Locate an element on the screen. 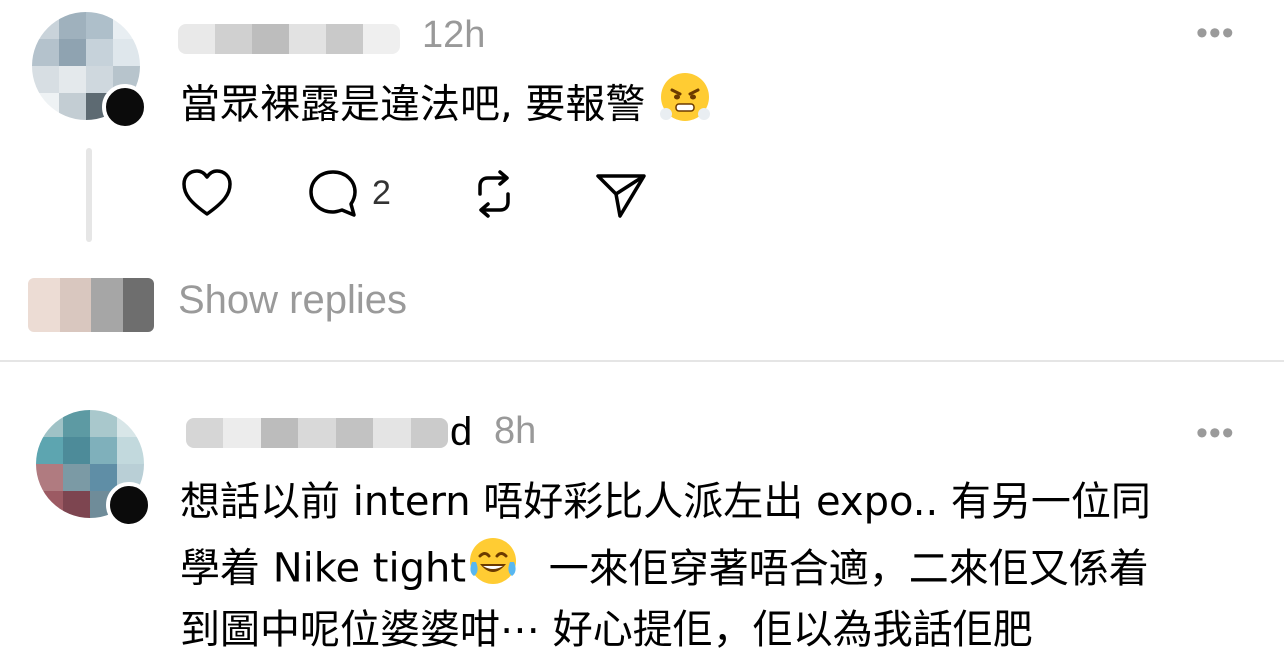 The width and height of the screenshot is (1284, 663). comment-text: 當眾裸露是違法吧, 要報警 is located at coordinates (446, 106).